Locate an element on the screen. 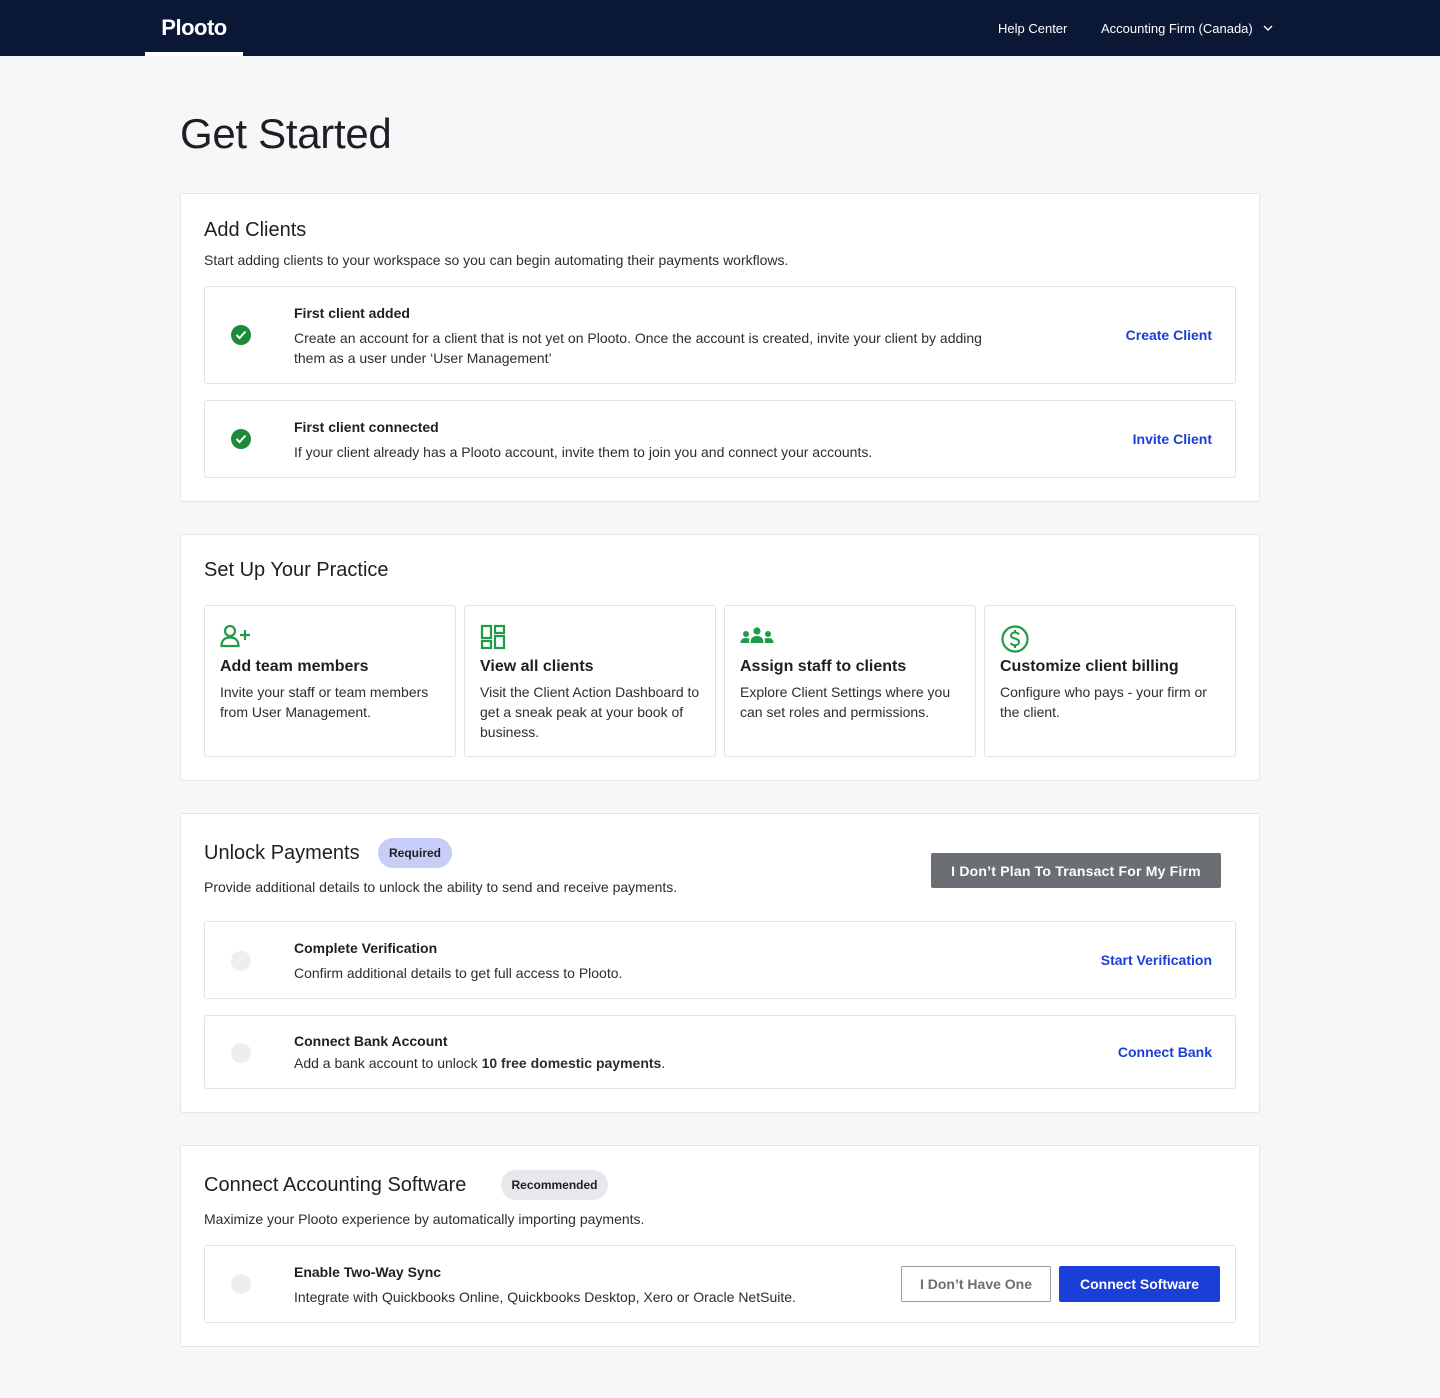  desc-text-end: . is located at coordinates (663, 1063).